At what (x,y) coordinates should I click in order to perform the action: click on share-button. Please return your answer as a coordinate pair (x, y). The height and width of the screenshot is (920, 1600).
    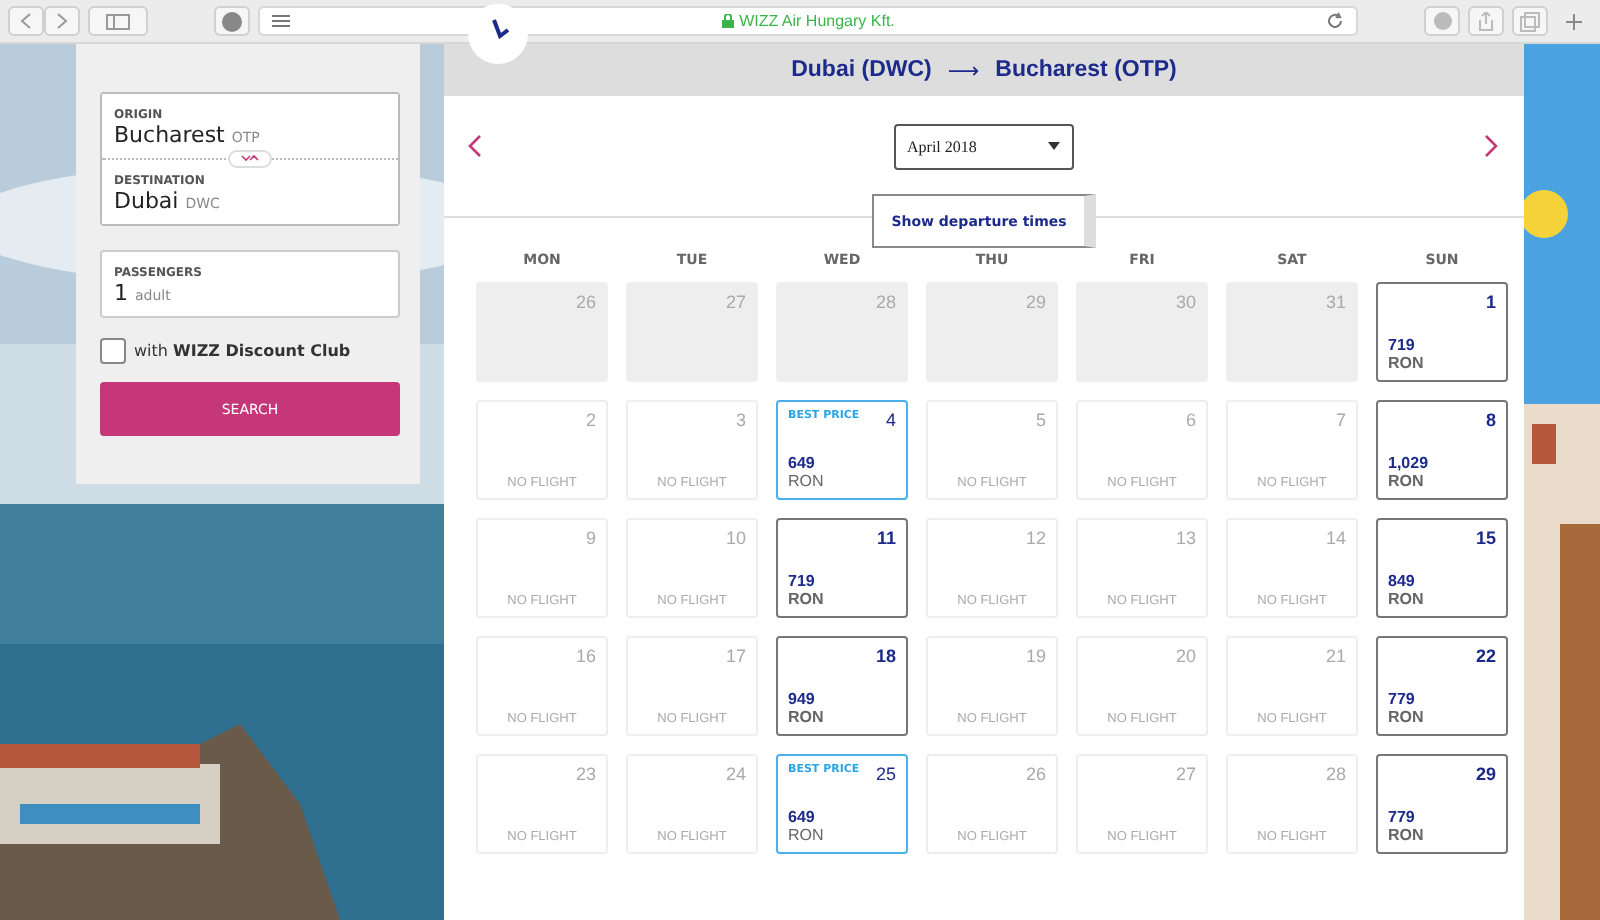
    Looking at the image, I should click on (1486, 21).